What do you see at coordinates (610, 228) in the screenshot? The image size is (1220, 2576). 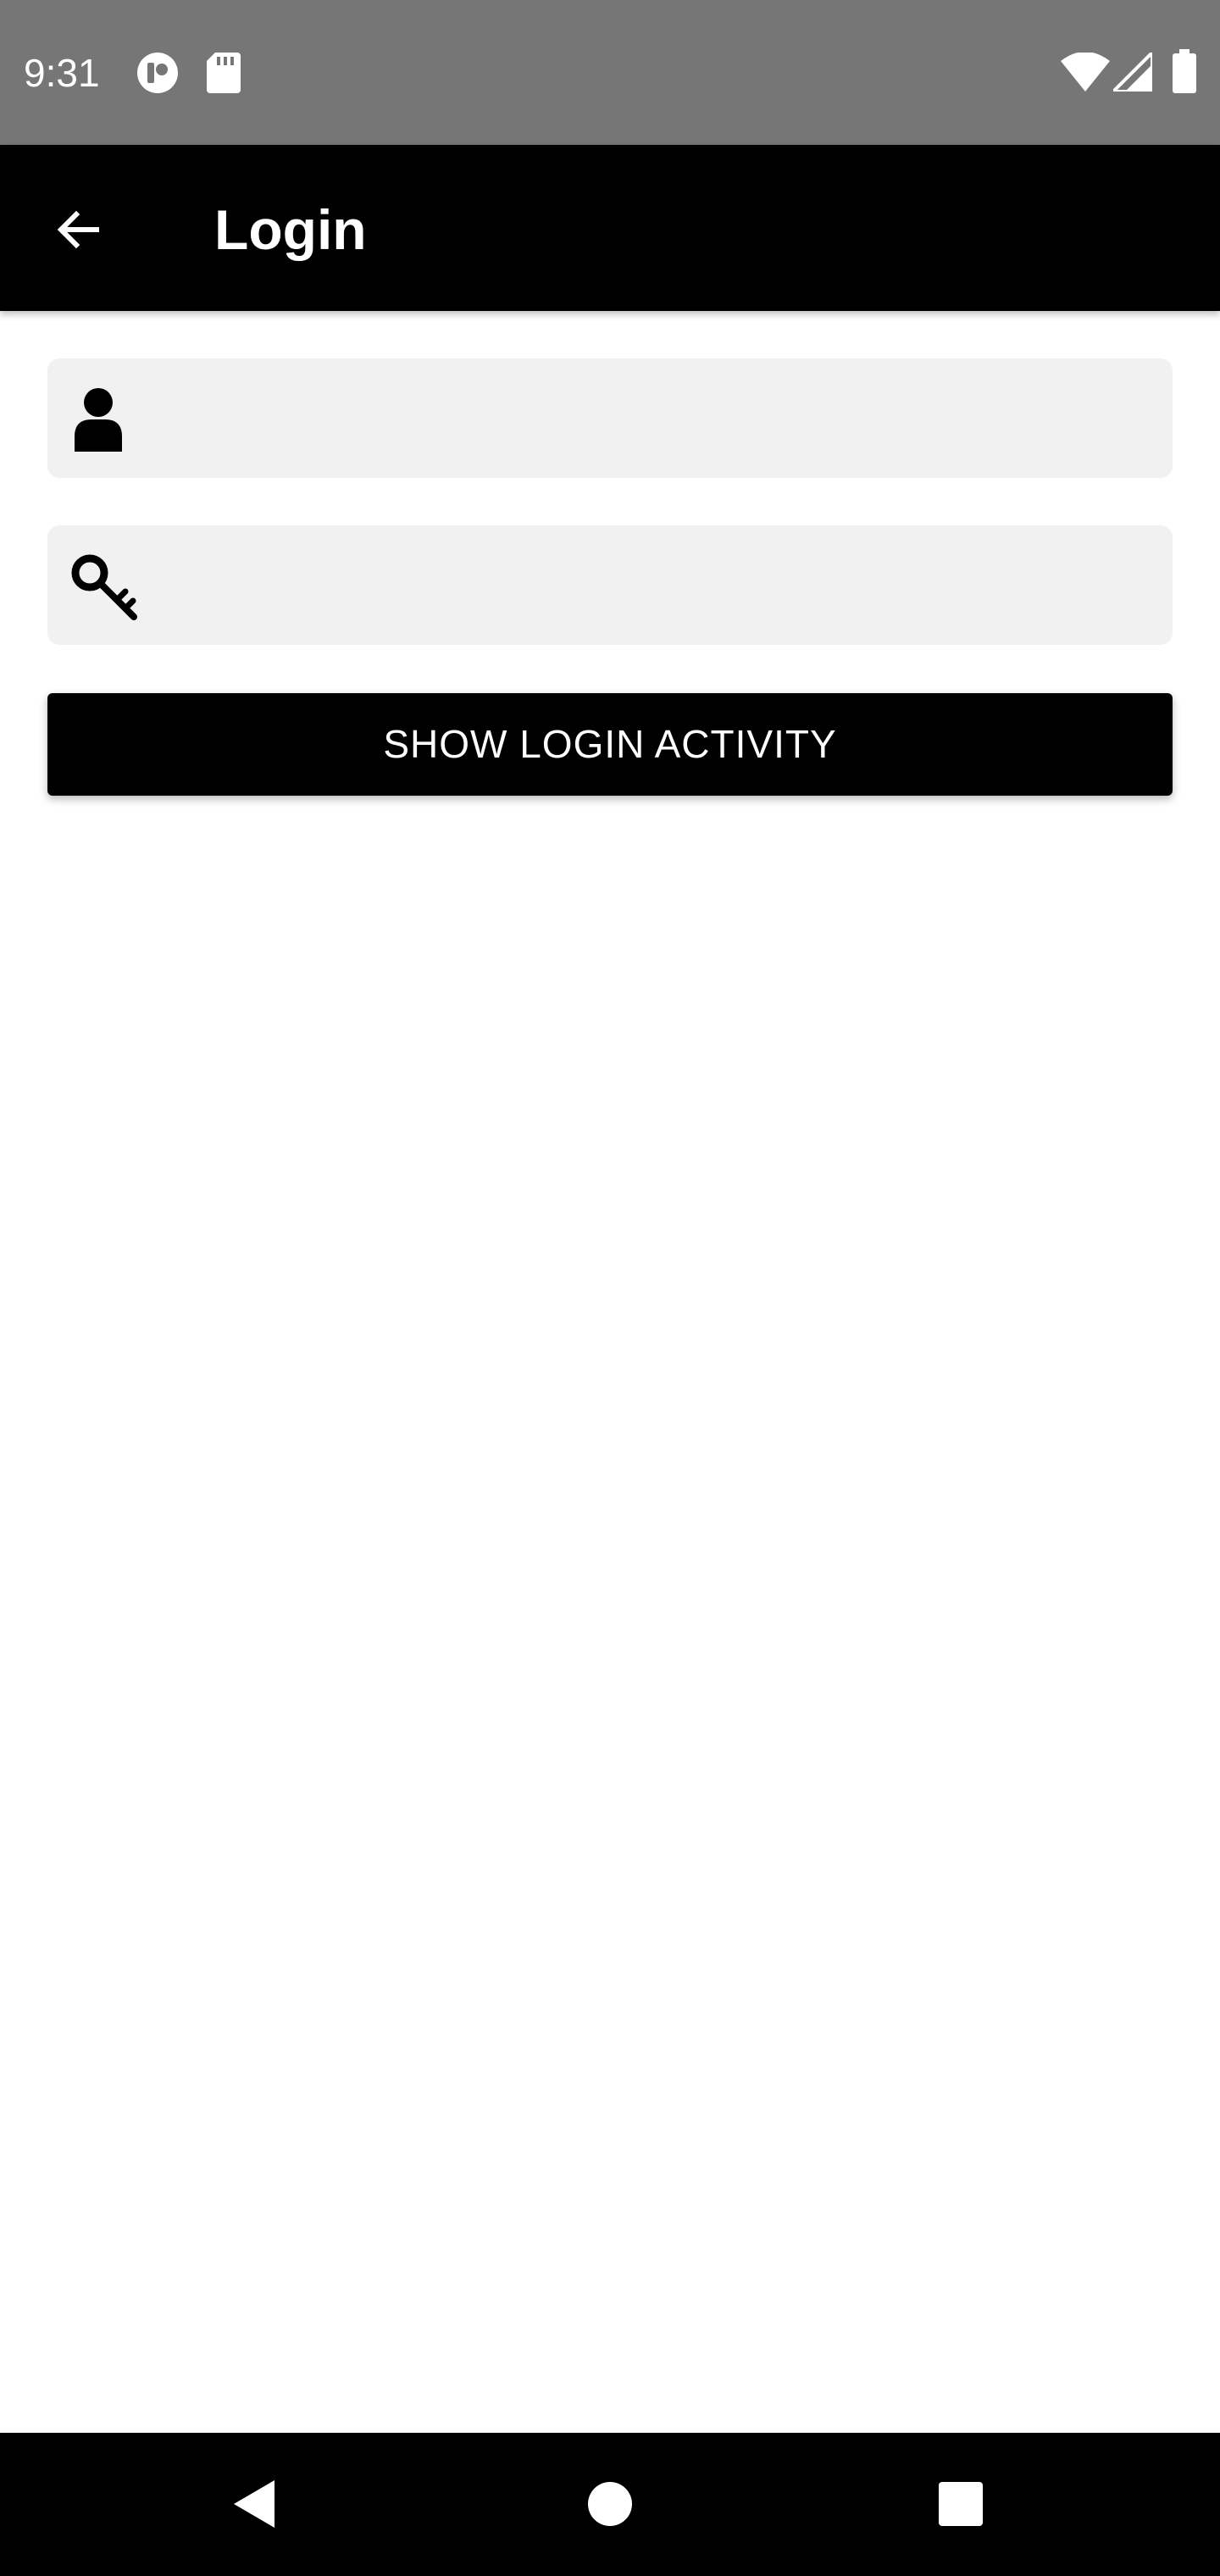 I see `app-bar: Login` at bounding box center [610, 228].